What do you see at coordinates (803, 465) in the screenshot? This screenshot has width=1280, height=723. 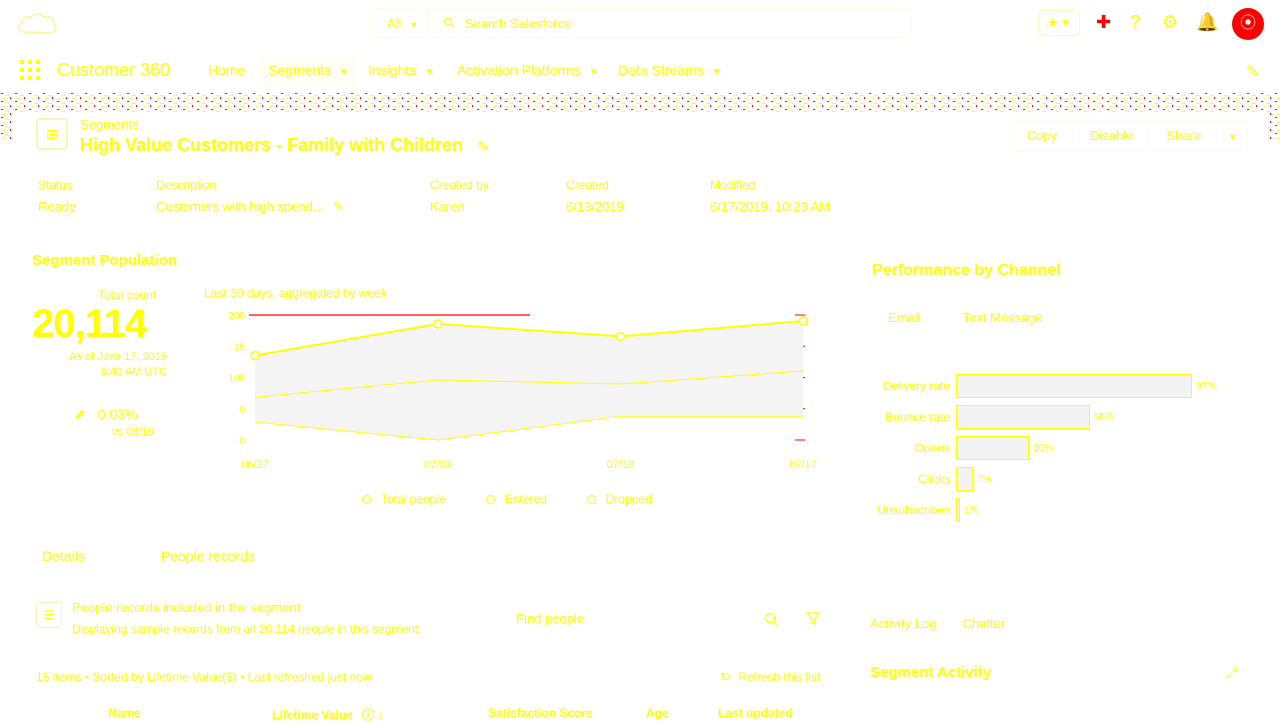 I see `x-tick-label: 07/17` at bounding box center [803, 465].